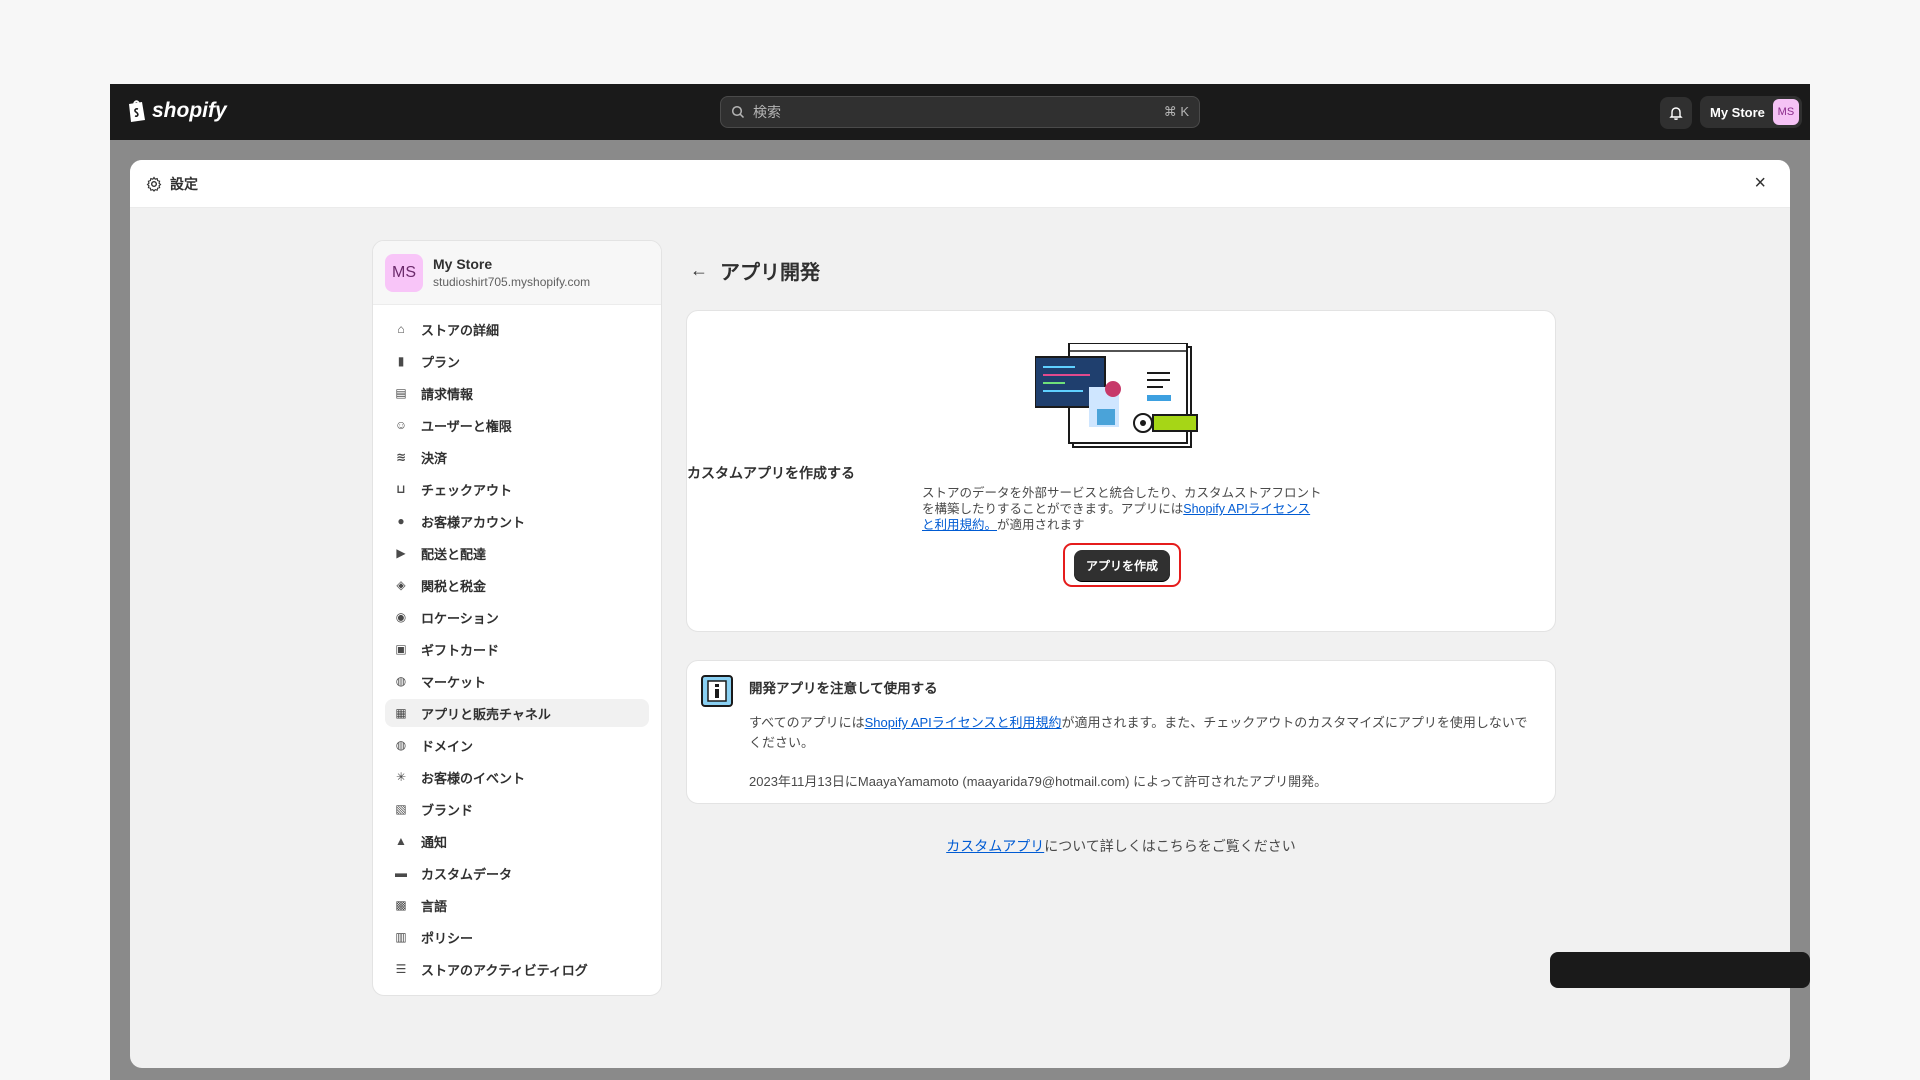  I want to click on apps-icon: ▦, so click(401, 713).